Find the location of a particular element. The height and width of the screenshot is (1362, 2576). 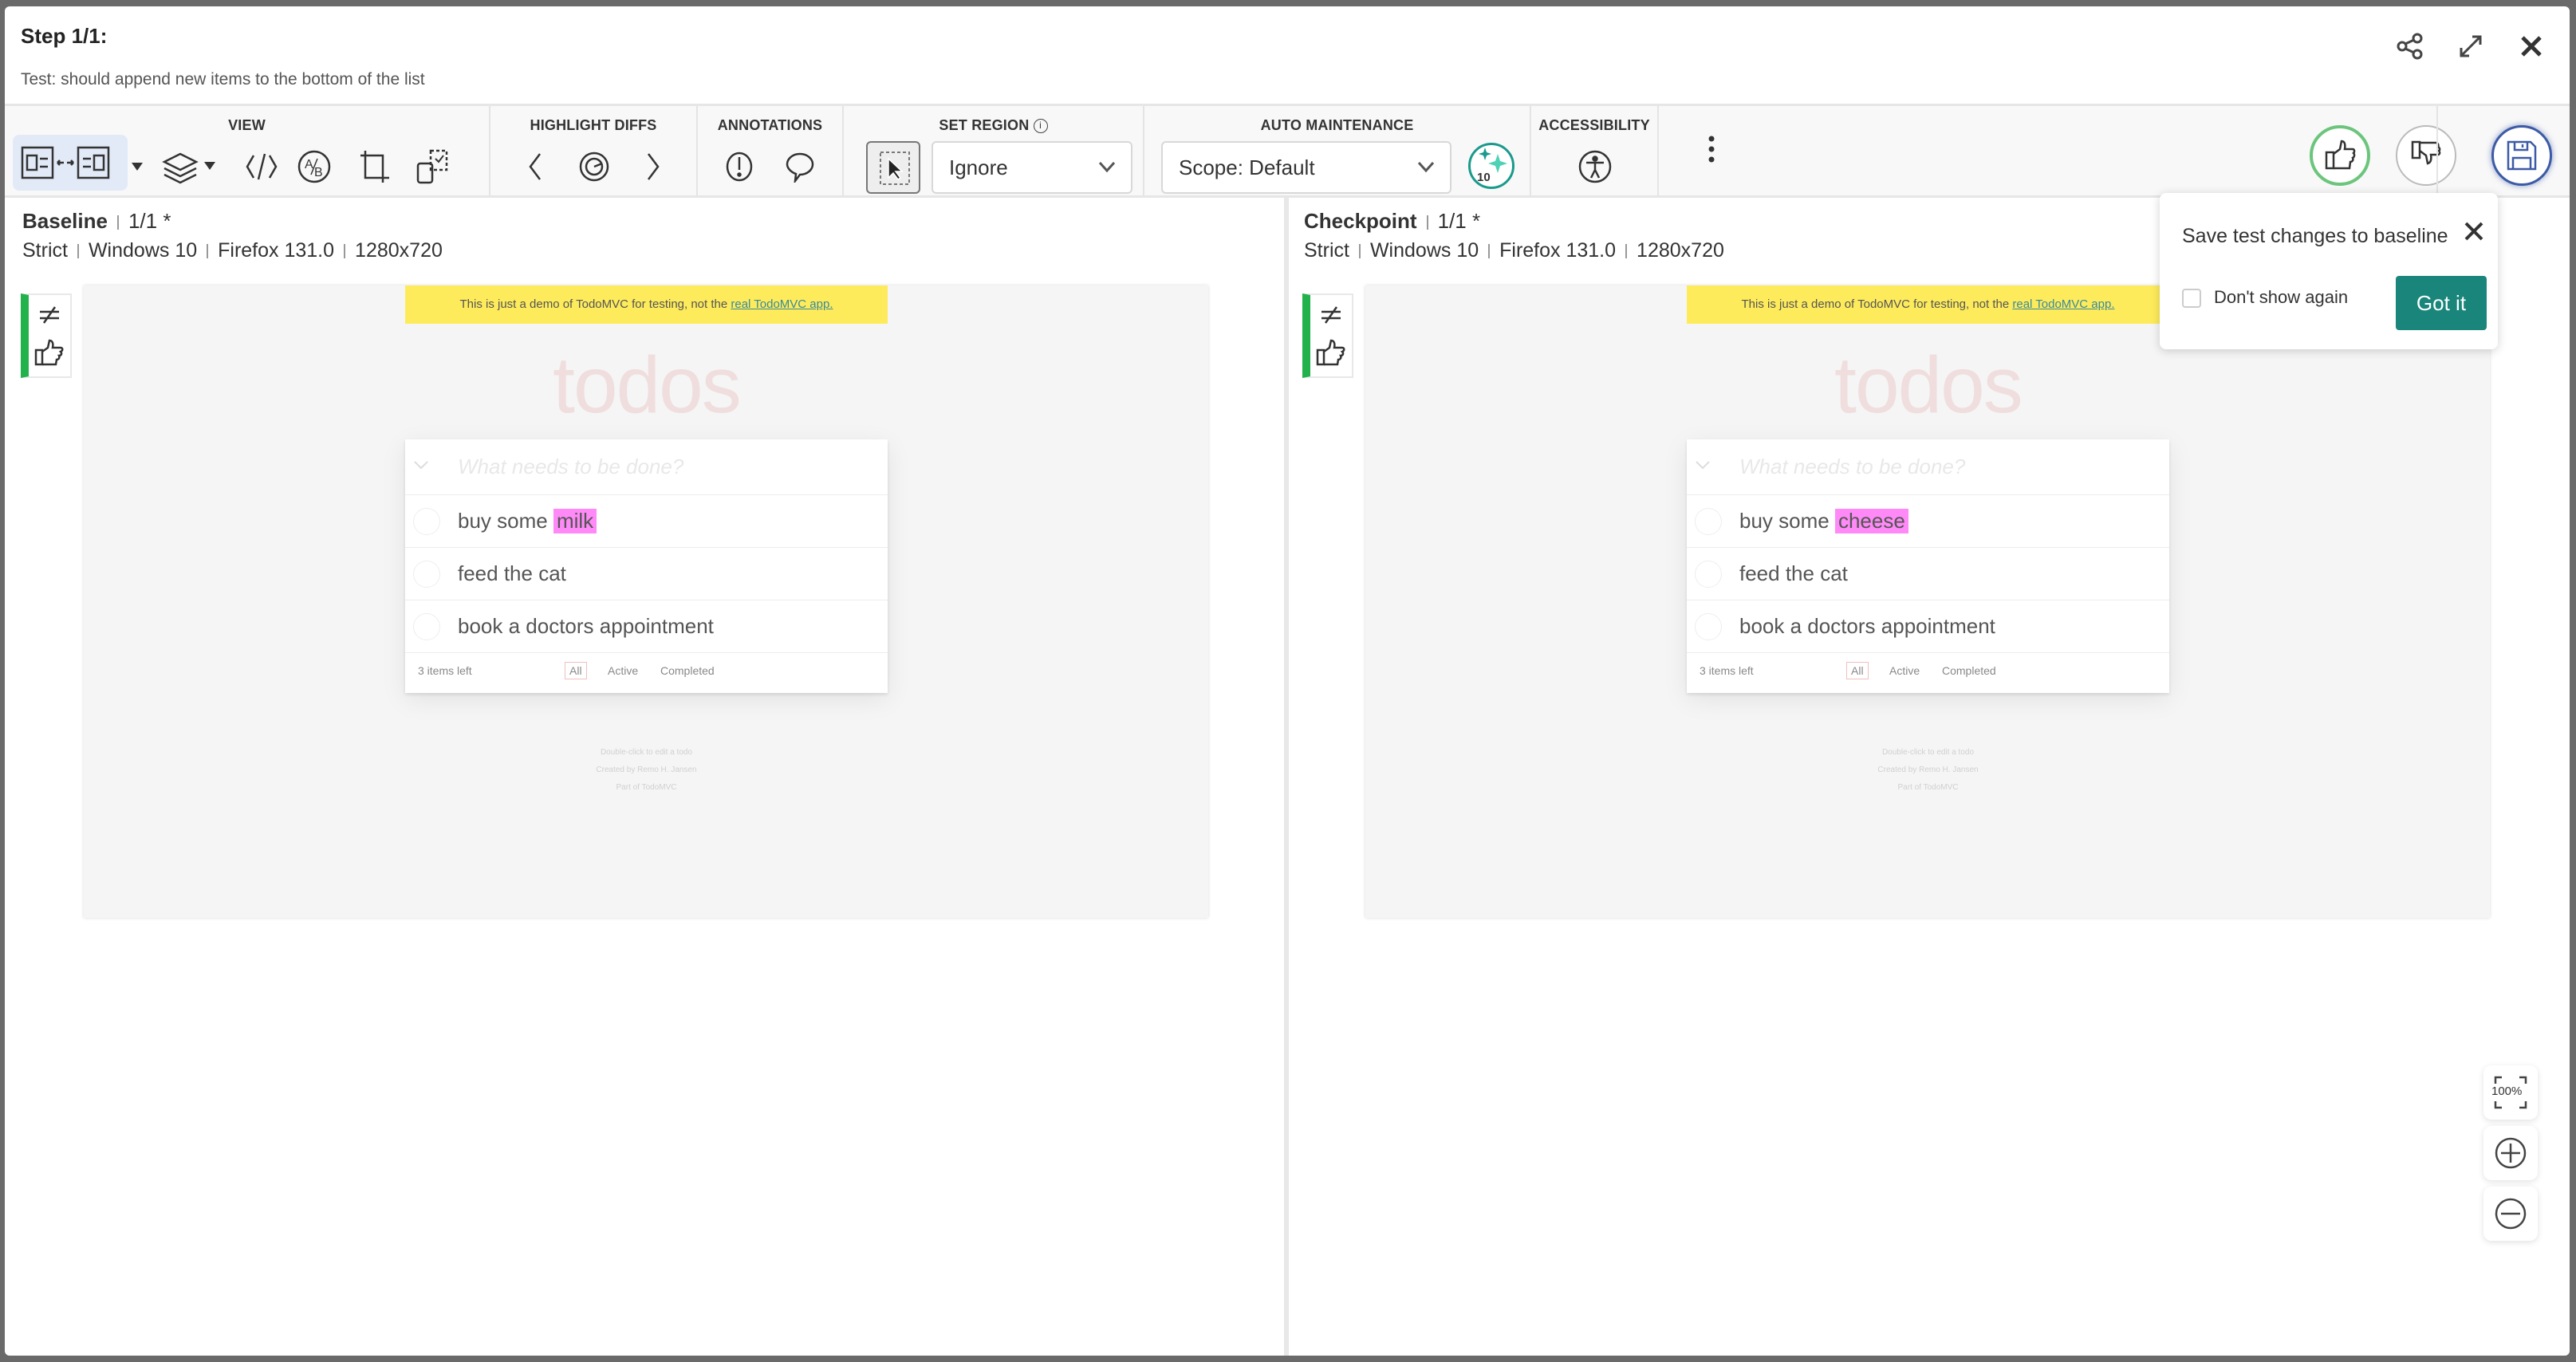

zoom-in-button is located at coordinates (2510, 1153).